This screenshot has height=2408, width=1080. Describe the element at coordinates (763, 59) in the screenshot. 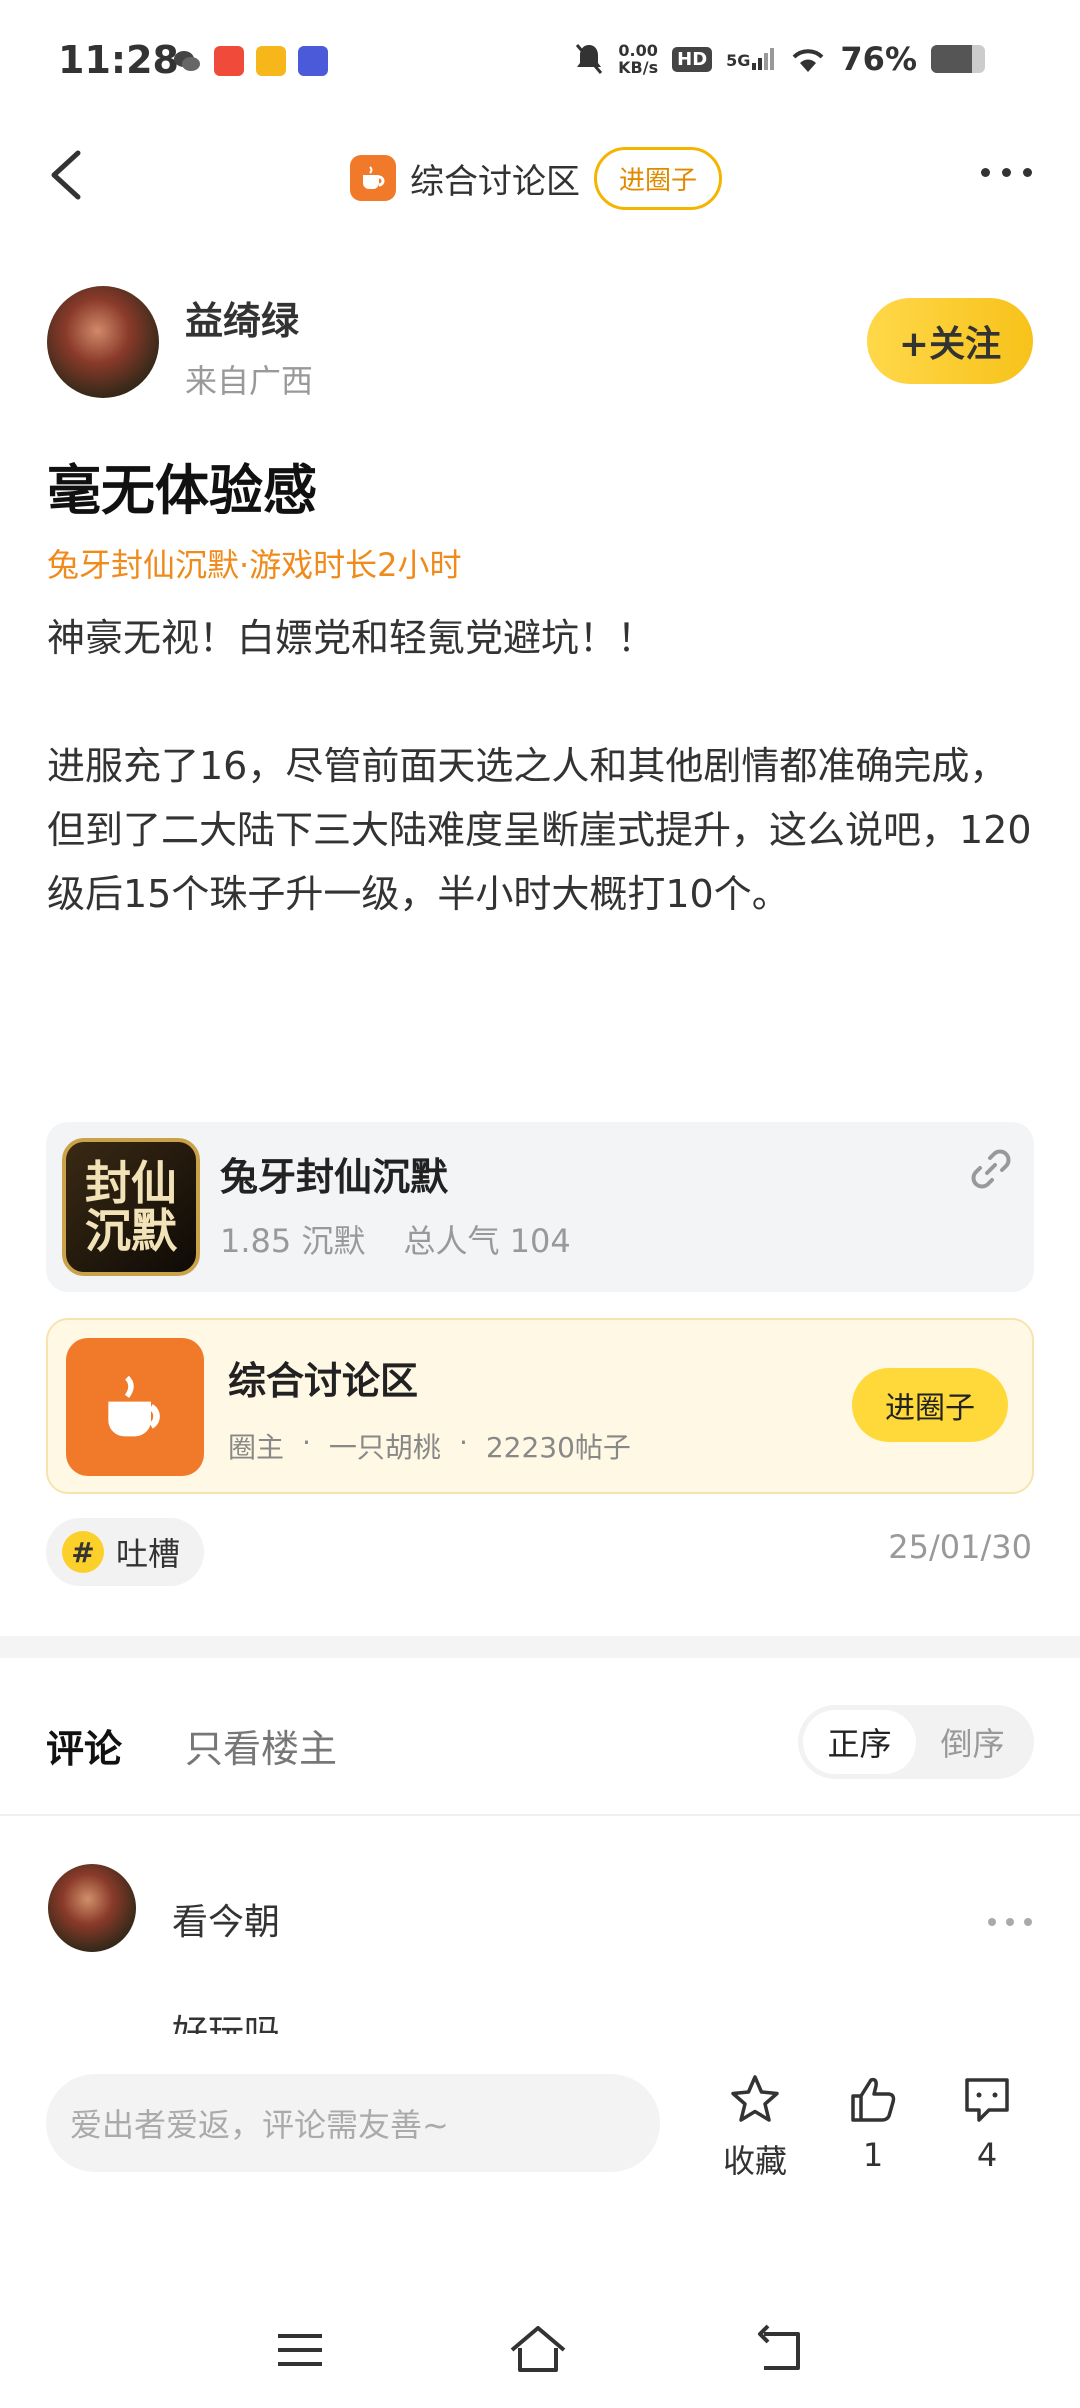

I see `signal-bars-icon` at that location.